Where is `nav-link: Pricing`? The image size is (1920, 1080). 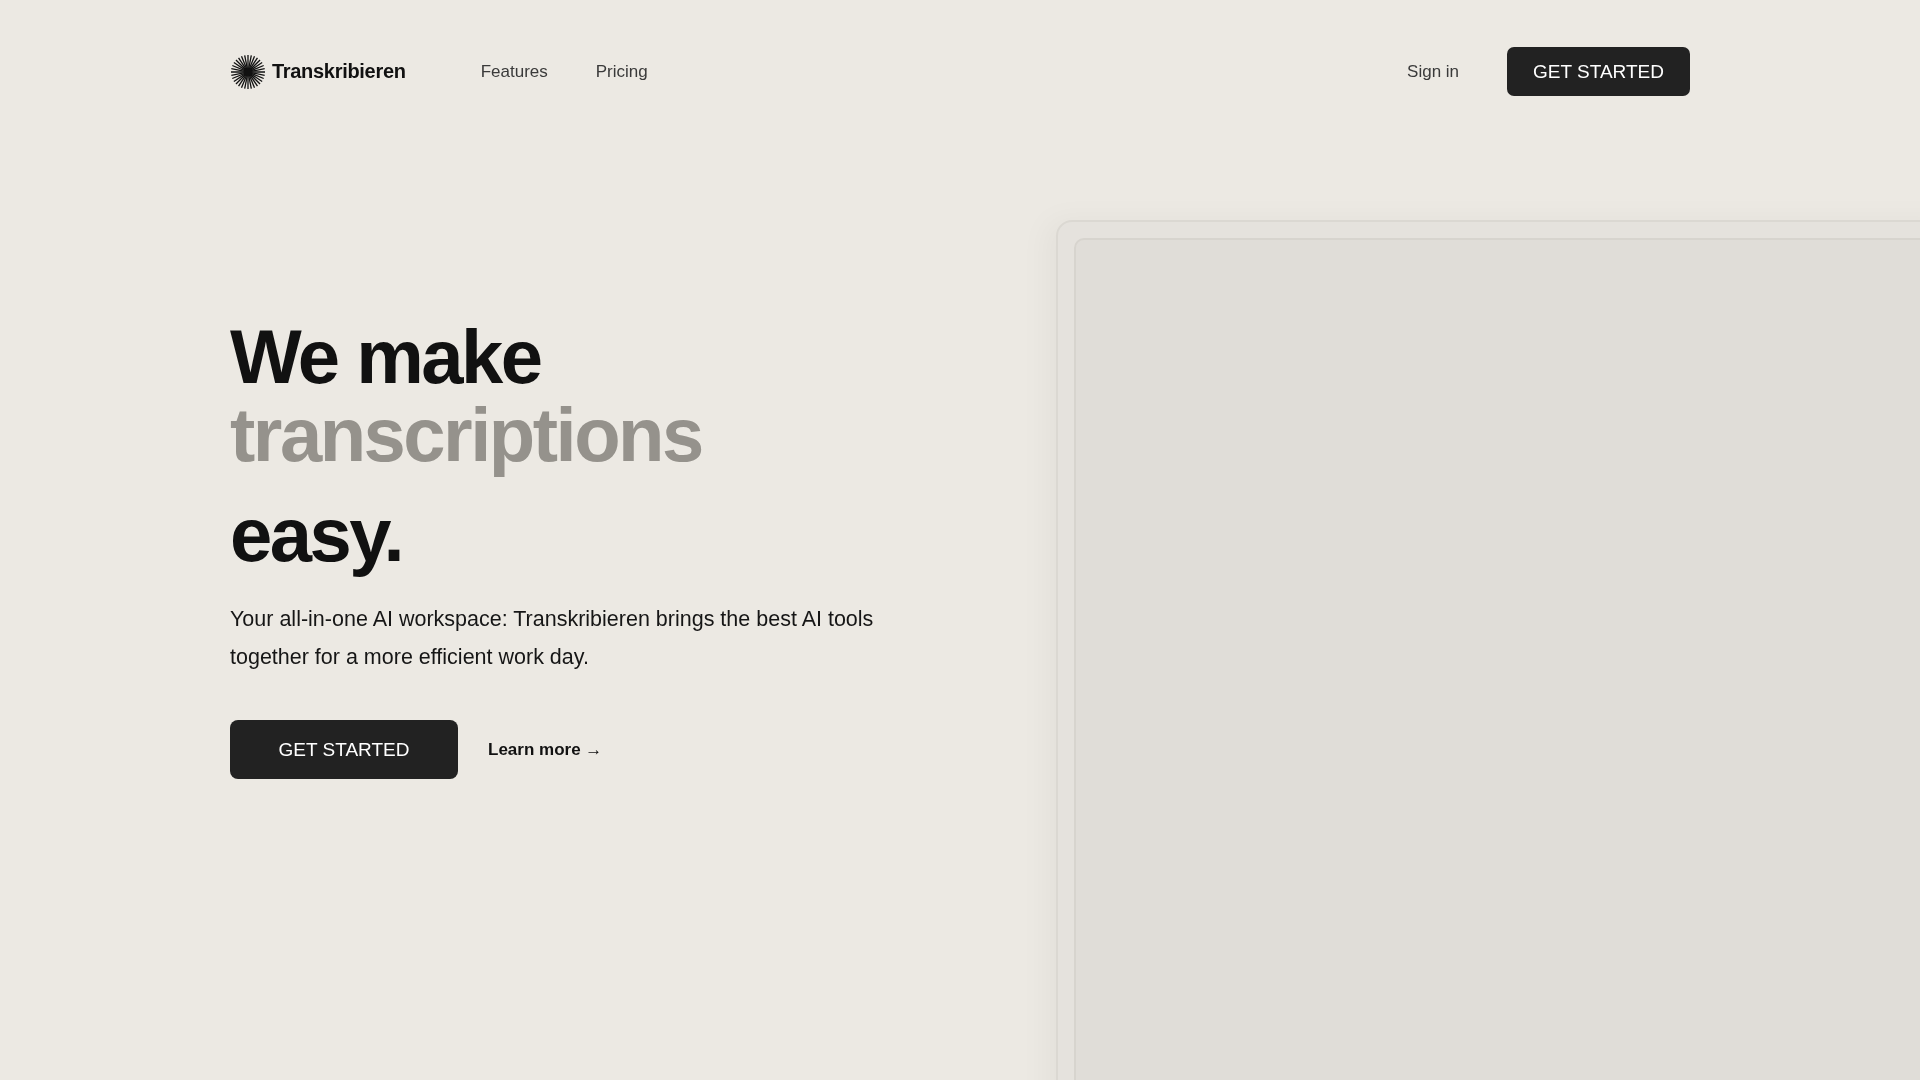 nav-link: Pricing is located at coordinates (621, 71).